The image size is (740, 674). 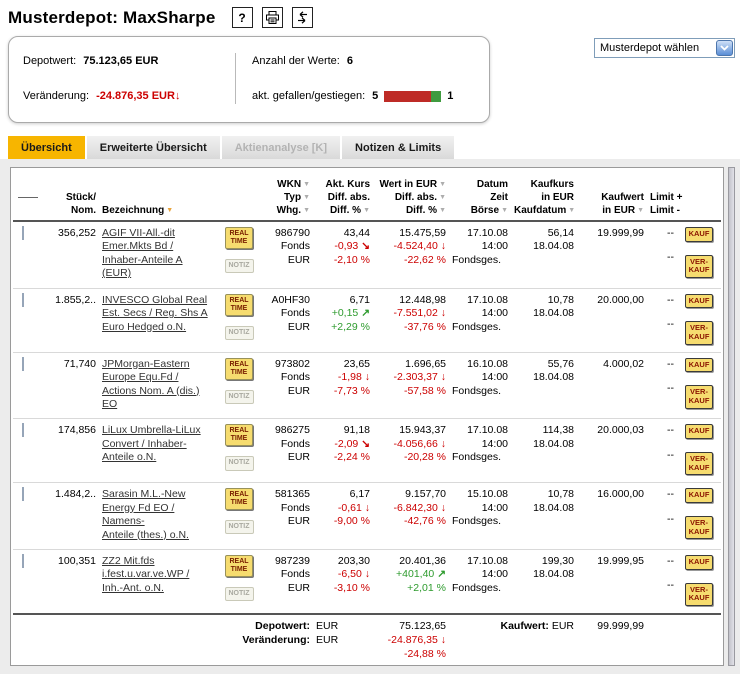 What do you see at coordinates (70, 199) in the screenshot?
I see `col-header-stueck: Stück/ Nom.` at bounding box center [70, 199].